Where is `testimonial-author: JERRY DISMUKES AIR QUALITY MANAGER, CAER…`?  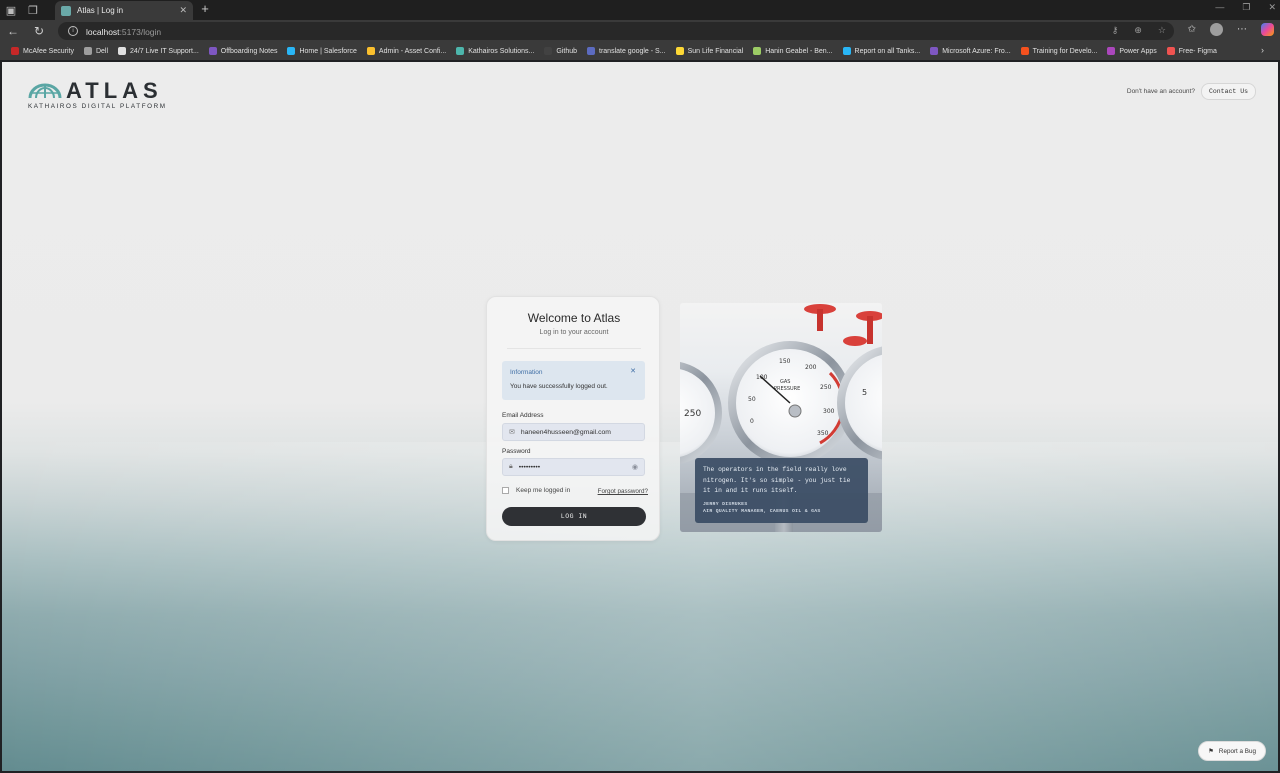 testimonial-author: JERRY DISMUKES AIR QUALITY MANAGER, CAER… is located at coordinates (781, 508).